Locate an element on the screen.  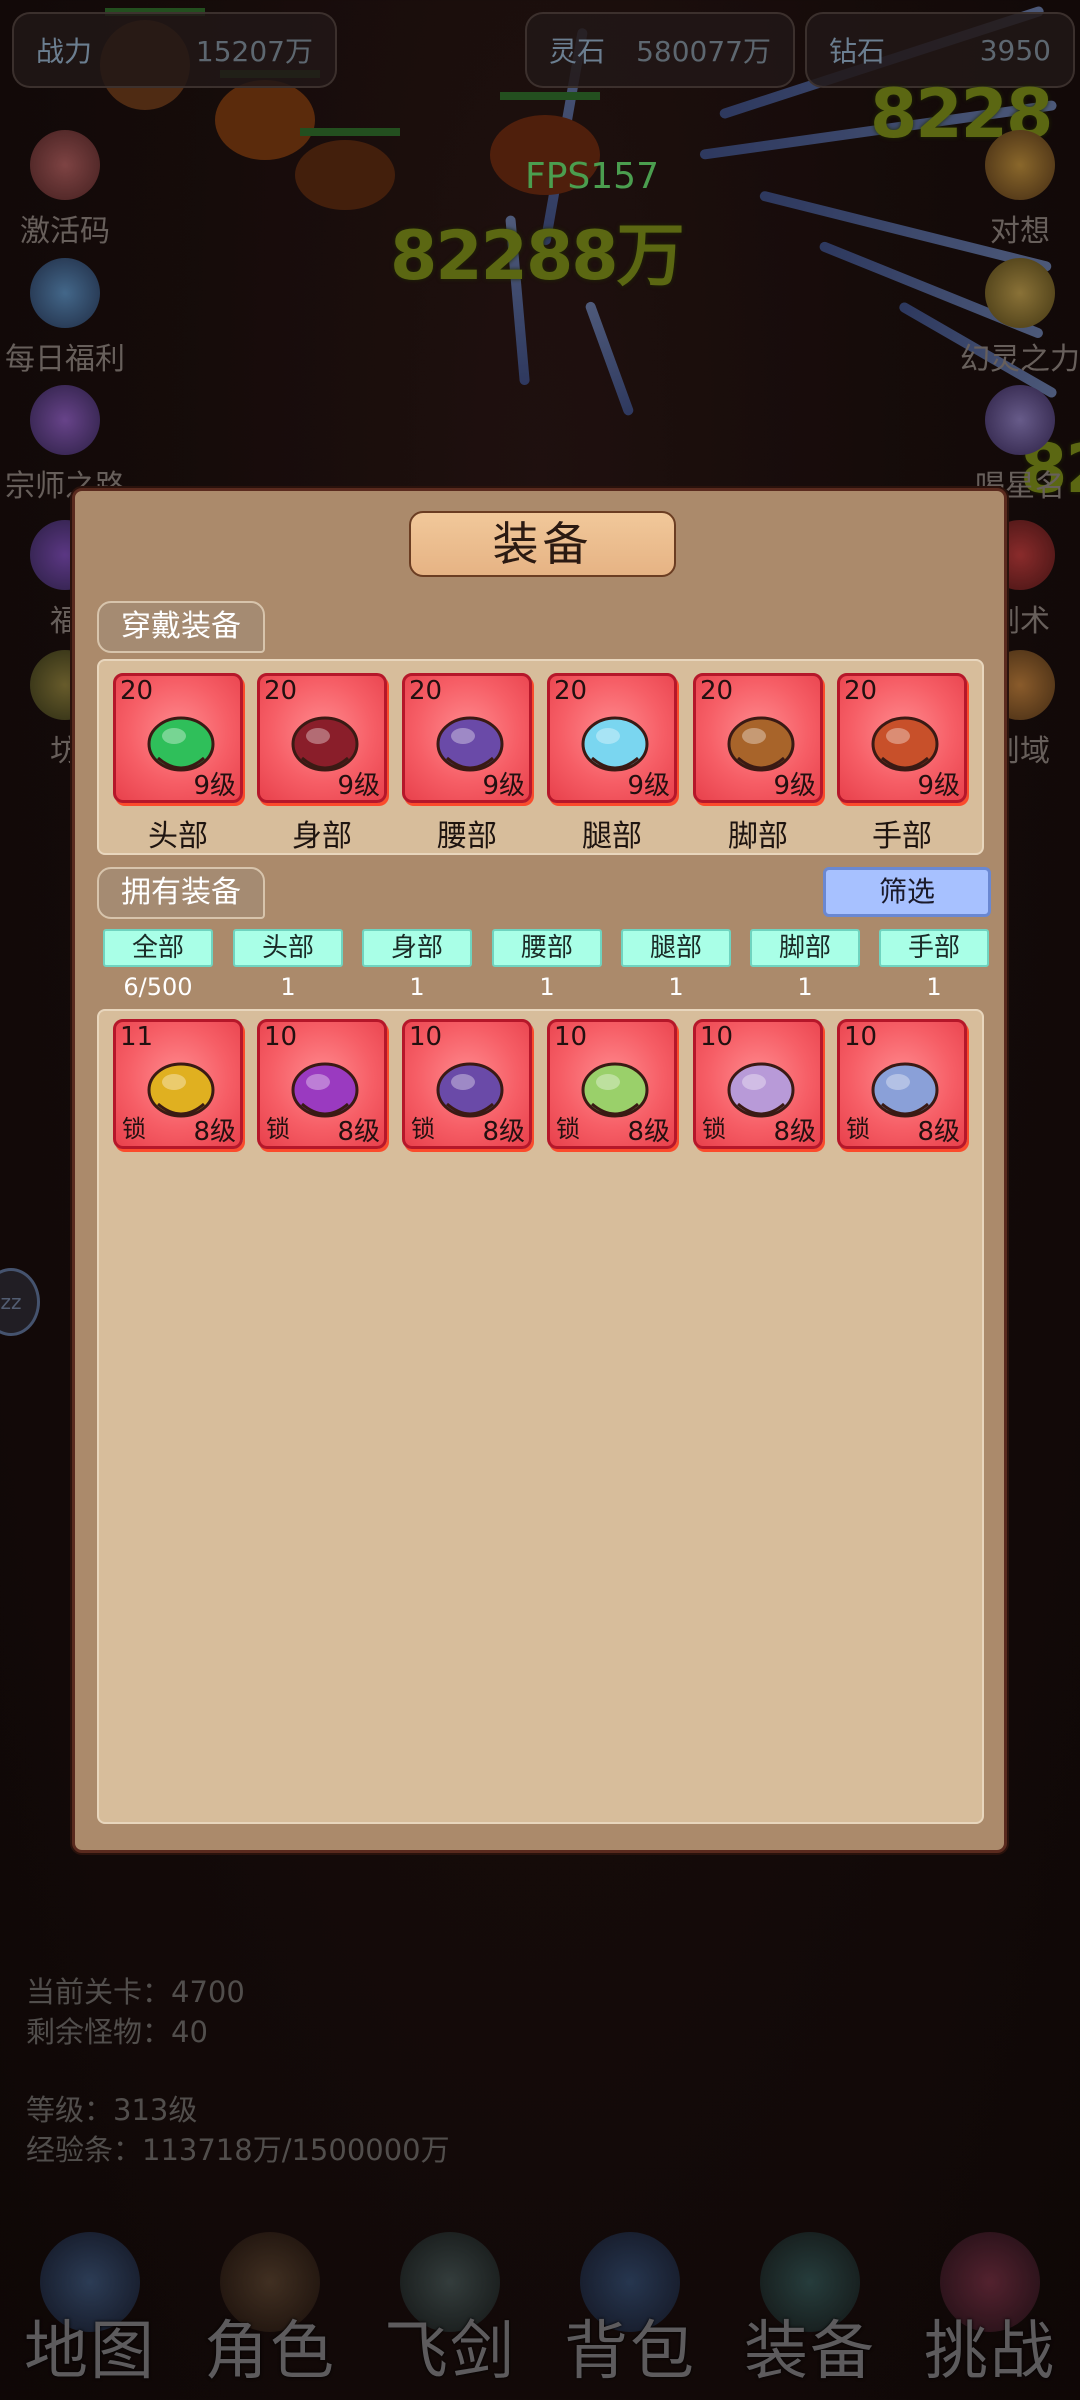
right-icon-label: 对想 is located at coordinates (1020, 231).